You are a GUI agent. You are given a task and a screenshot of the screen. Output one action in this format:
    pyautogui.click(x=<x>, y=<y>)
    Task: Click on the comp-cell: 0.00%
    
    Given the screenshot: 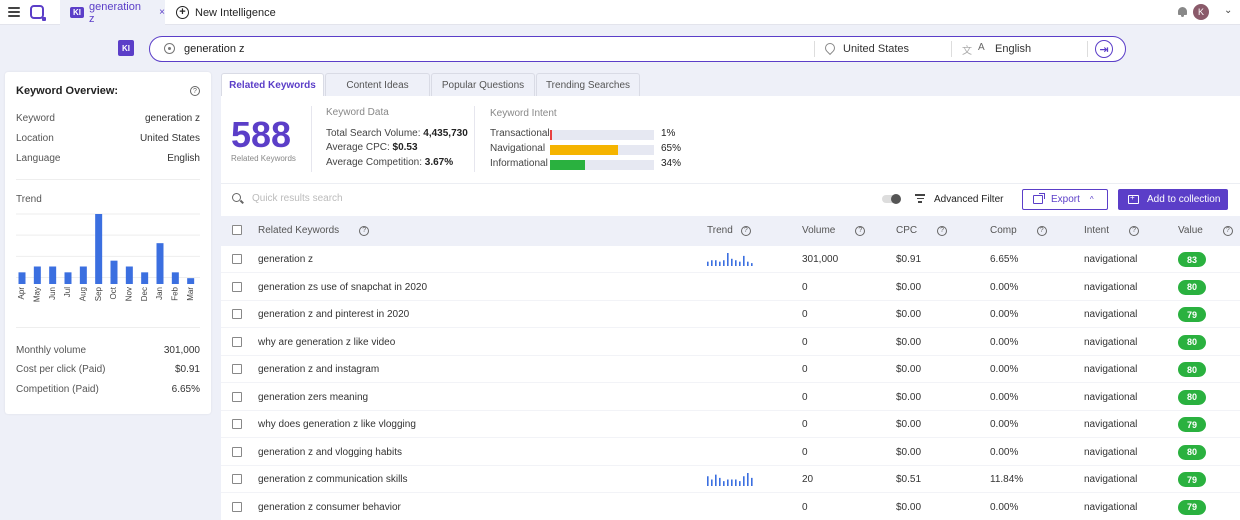 What is the action you would take?
    pyautogui.click(x=1004, y=424)
    